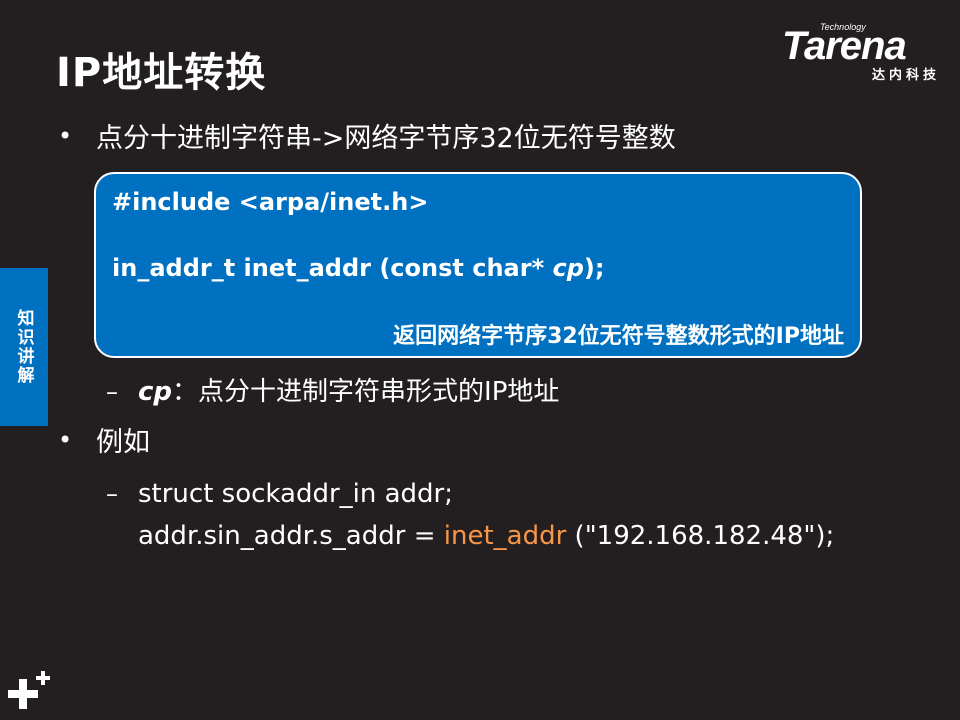  I want to click on prototype-param: cp, so click(568, 268).